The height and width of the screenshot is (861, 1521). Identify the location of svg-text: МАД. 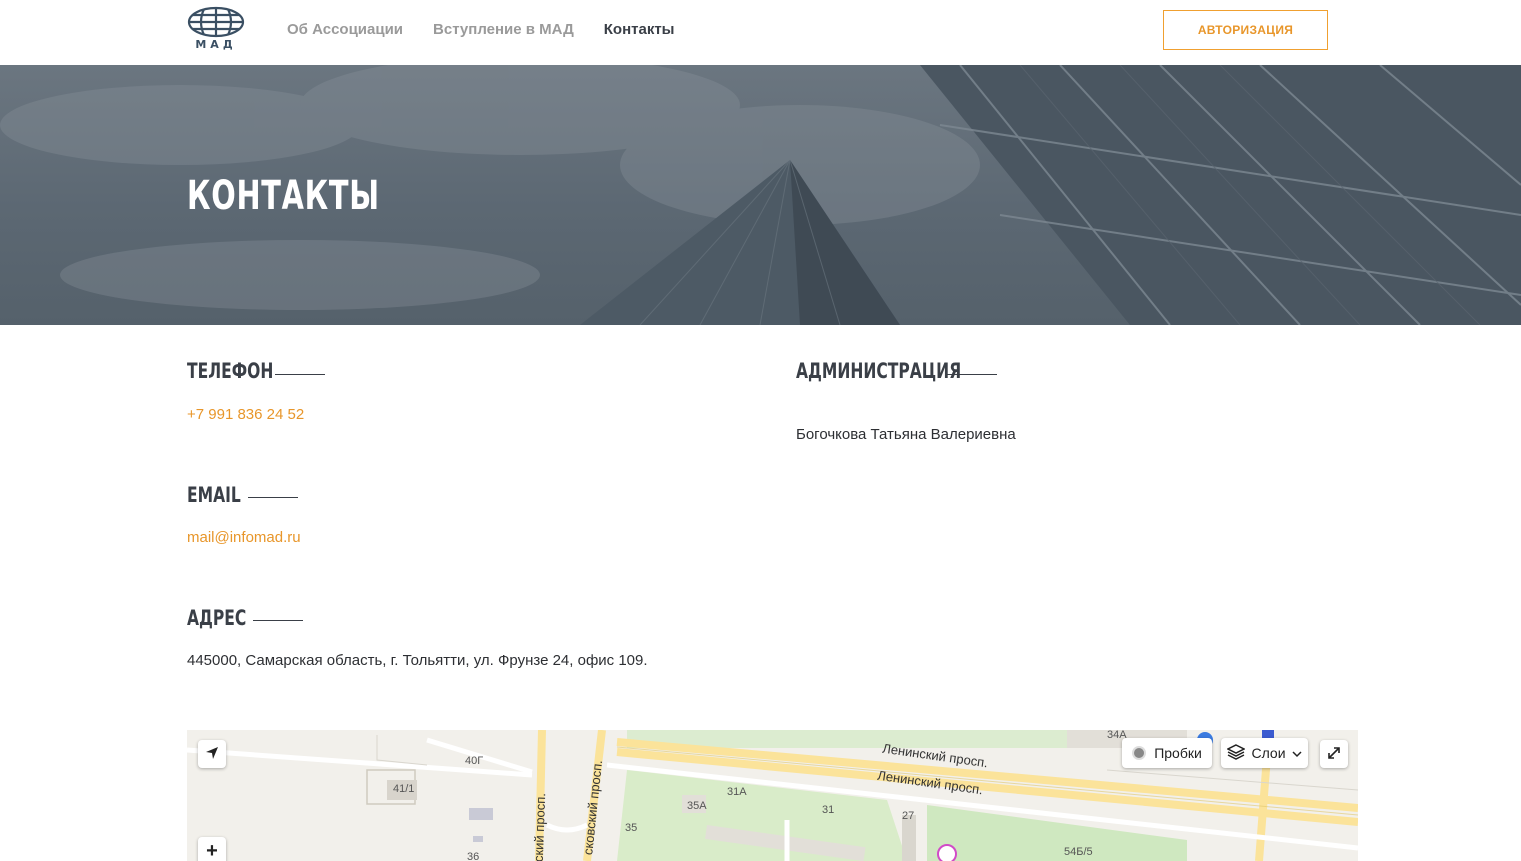
(215, 44).